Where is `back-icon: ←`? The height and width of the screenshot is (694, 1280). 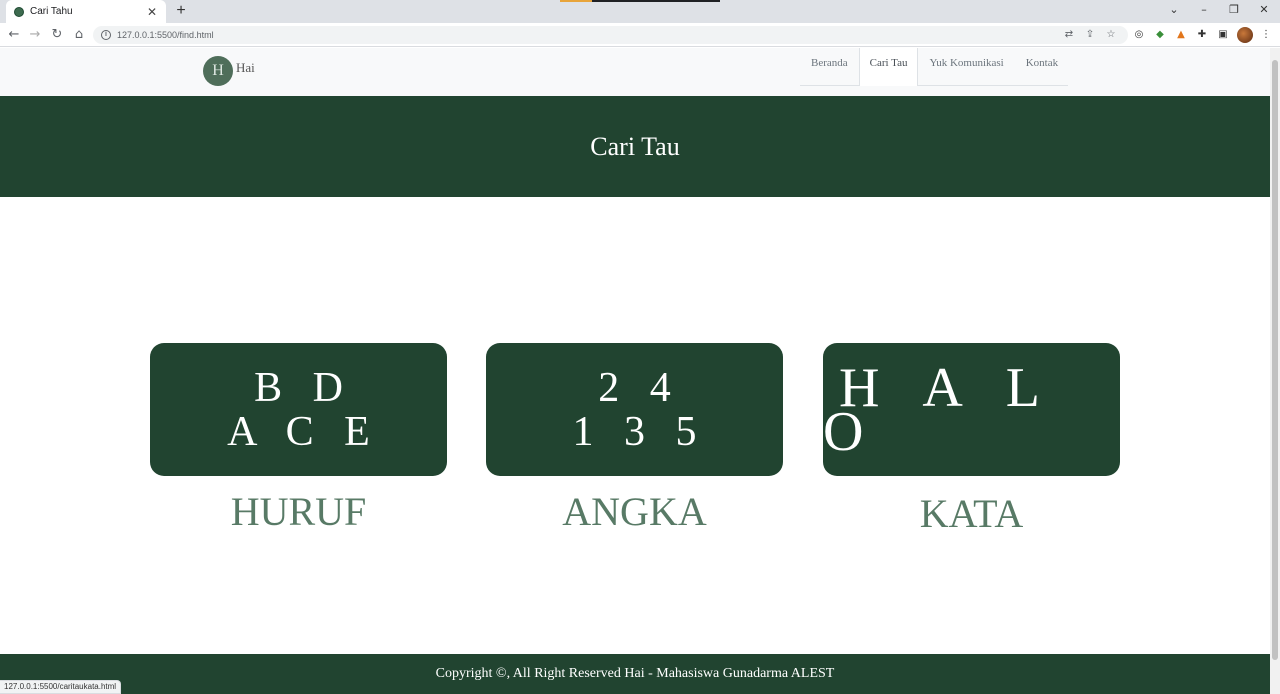
back-icon: ← is located at coordinates (14, 35).